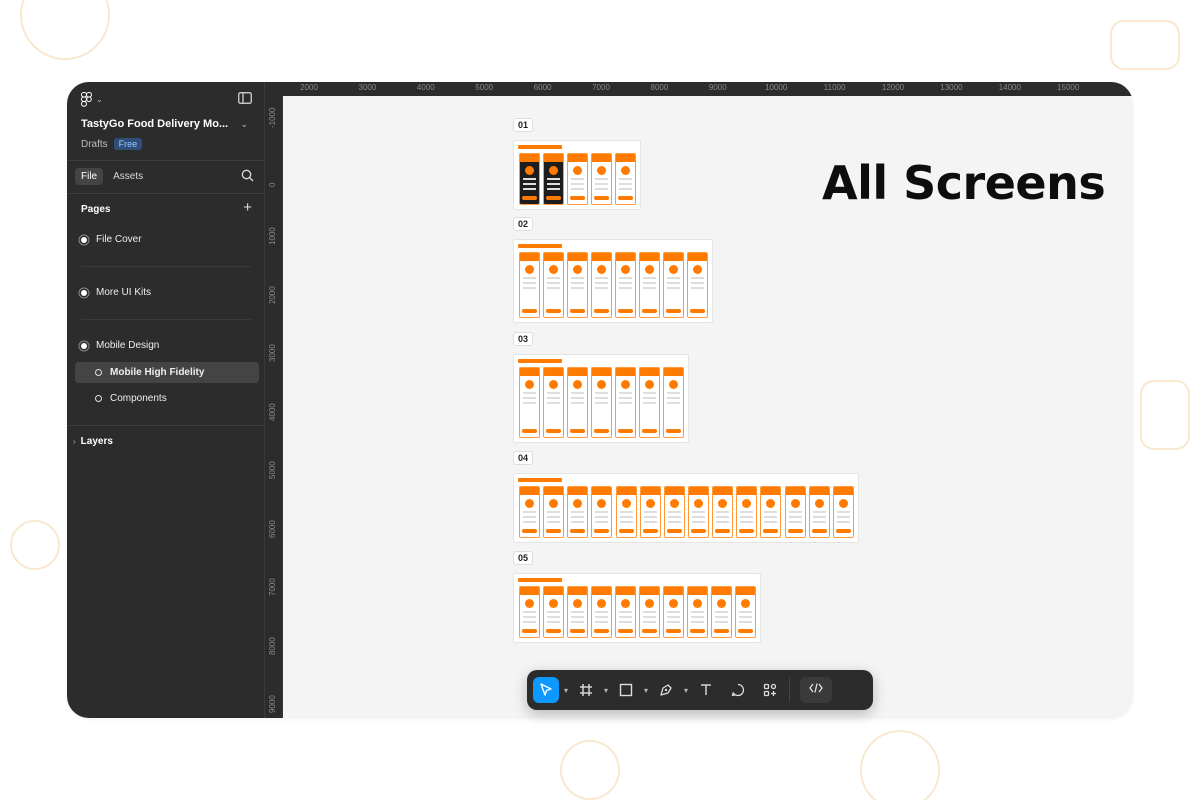 This screenshot has height=800, width=1200. I want to click on comment-tool-icon, so click(738, 690).